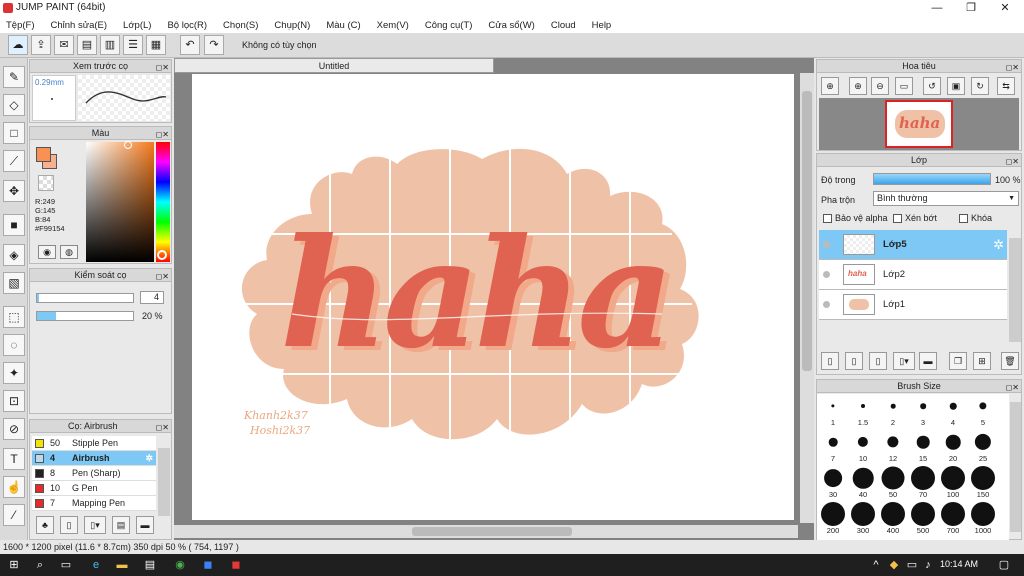 The image size is (1024, 576). What do you see at coordinates (913, 275) in the screenshot?
I see `layer-row-lop2: haha Lớp2` at bounding box center [913, 275].